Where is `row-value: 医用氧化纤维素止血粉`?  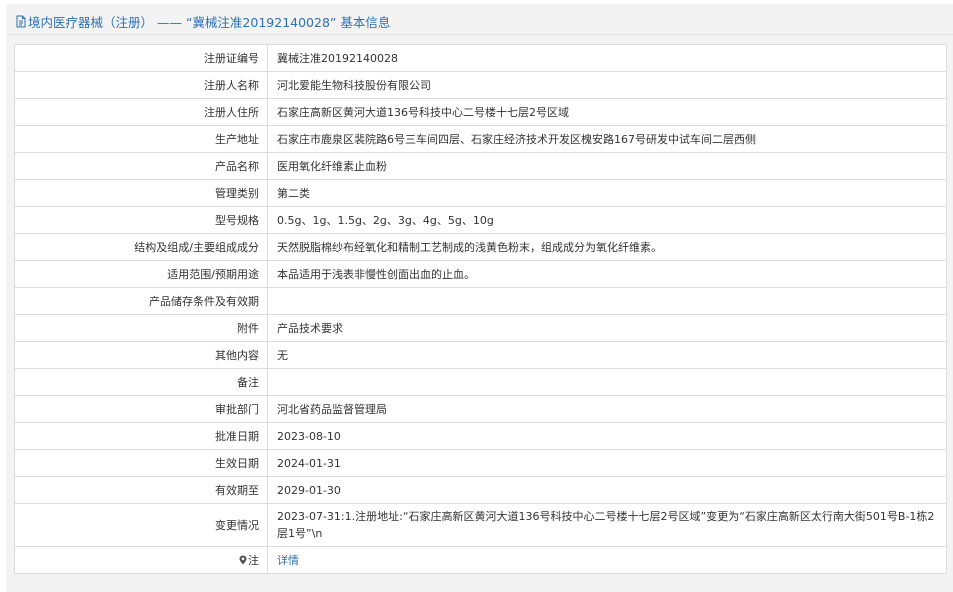
row-value: 医用氧化纤维素止血粉 is located at coordinates (607, 166).